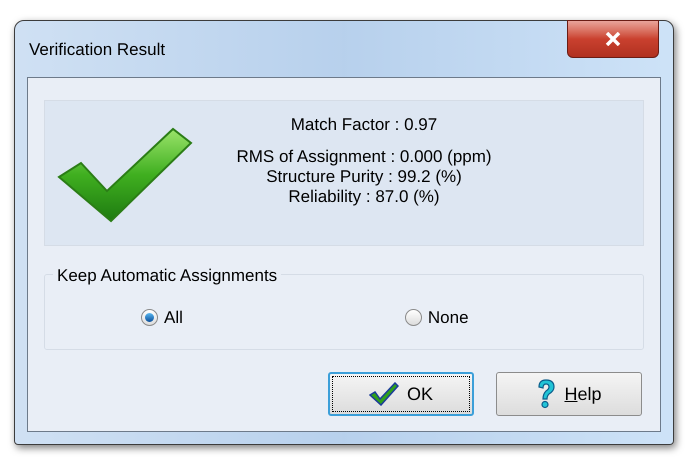 This screenshot has height=461, width=688. What do you see at coordinates (364, 125) in the screenshot?
I see `match-factor-text: Match Factor : 0.97` at bounding box center [364, 125].